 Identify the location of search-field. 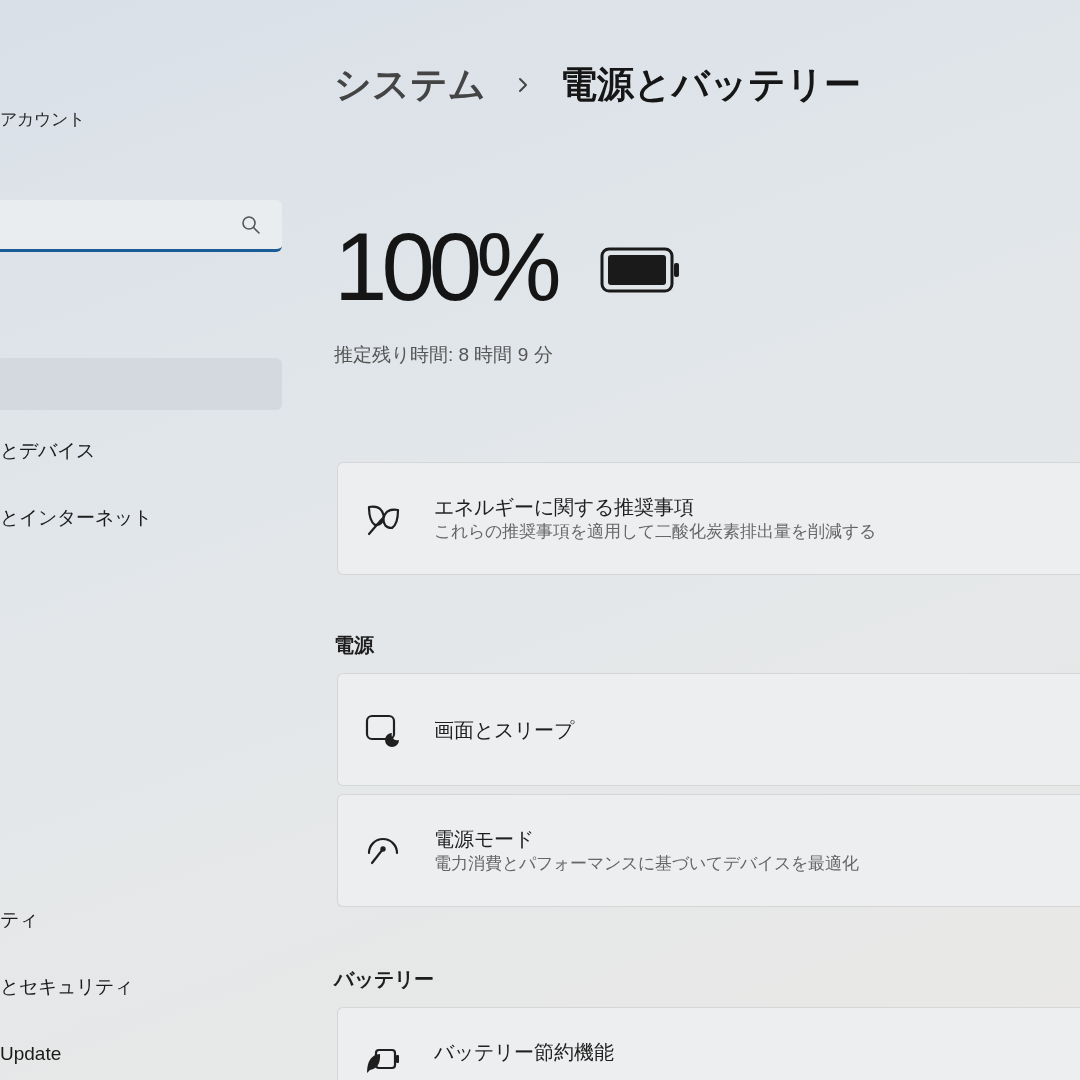
(141, 226).